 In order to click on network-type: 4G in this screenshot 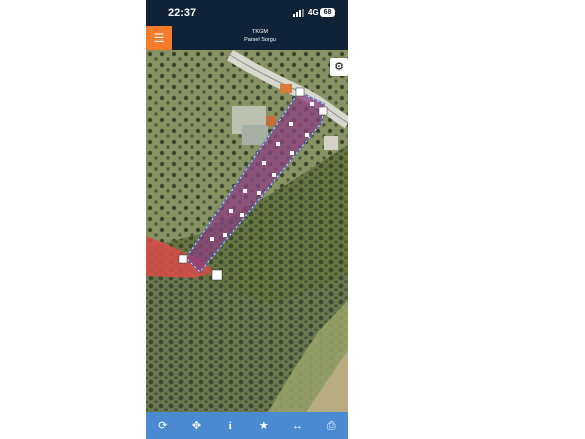, I will do `click(313, 12)`.